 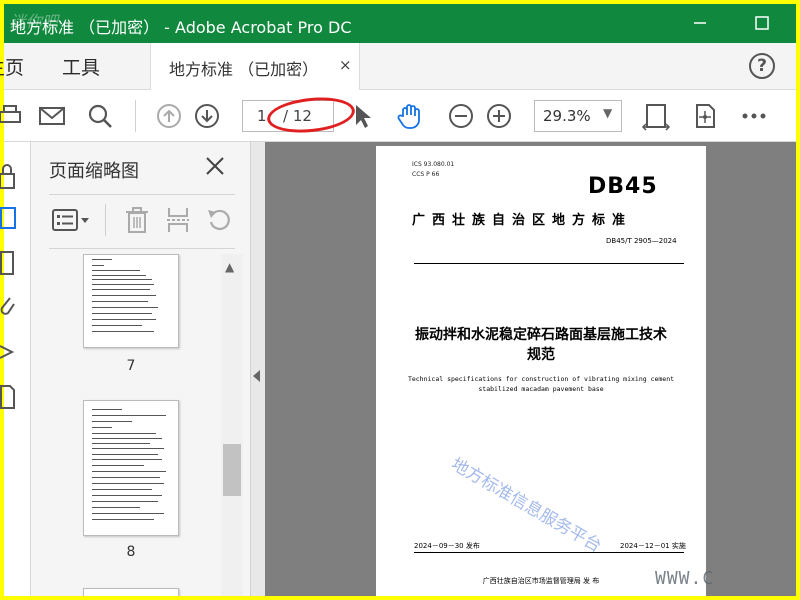 What do you see at coordinates (656, 116) in the screenshot?
I see `fit-width-icon` at bounding box center [656, 116].